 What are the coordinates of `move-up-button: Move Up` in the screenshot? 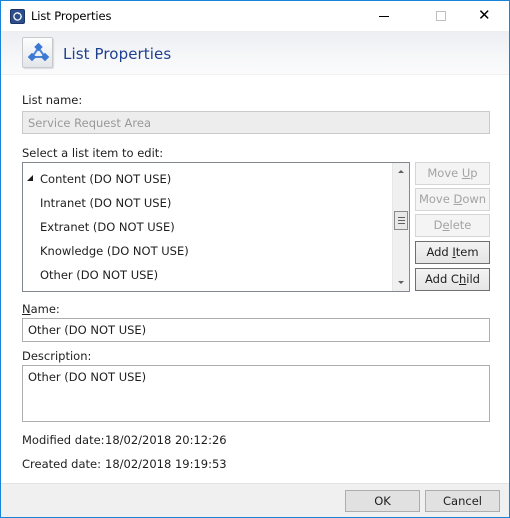 It's located at (452, 173).